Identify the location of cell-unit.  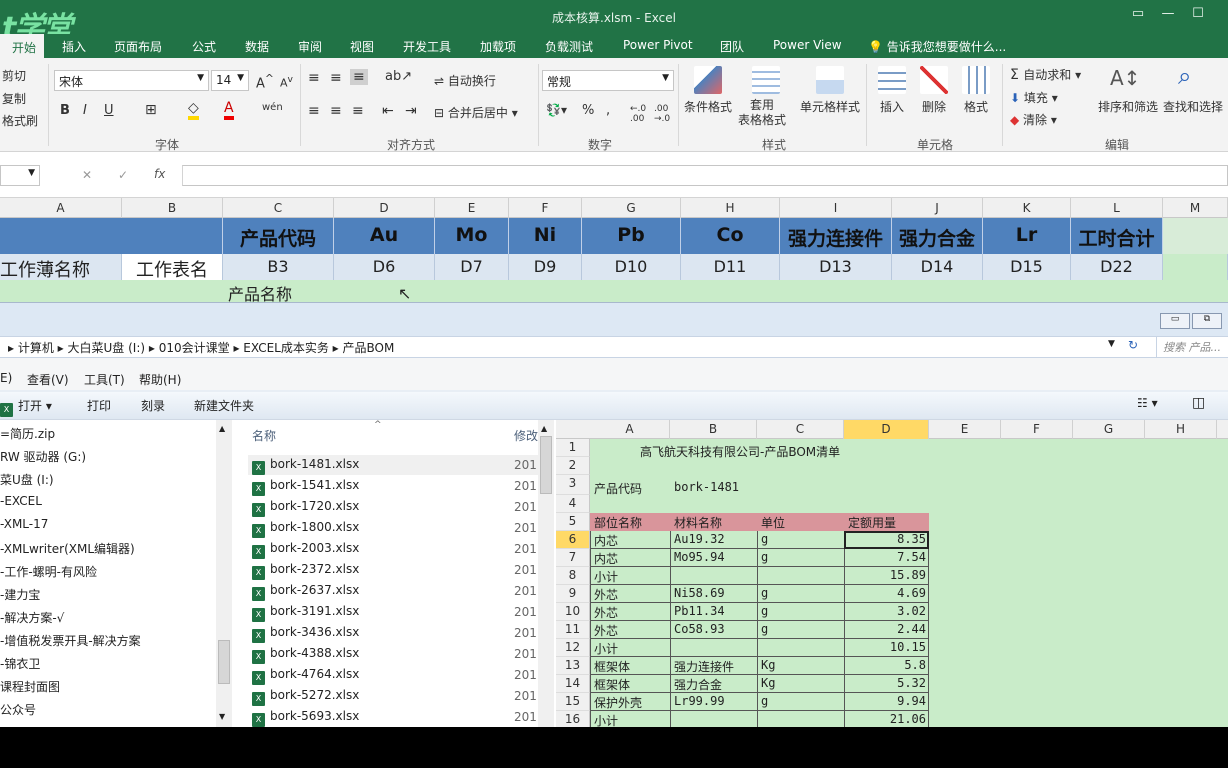
(802, 648).